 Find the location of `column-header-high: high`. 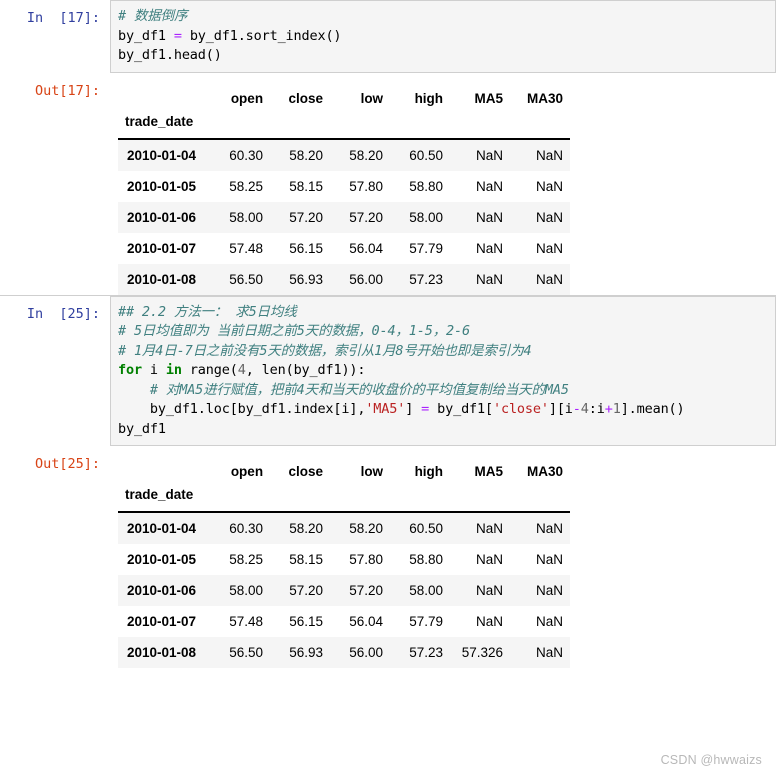

column-header-high: high is located at coordinates (429, 98).